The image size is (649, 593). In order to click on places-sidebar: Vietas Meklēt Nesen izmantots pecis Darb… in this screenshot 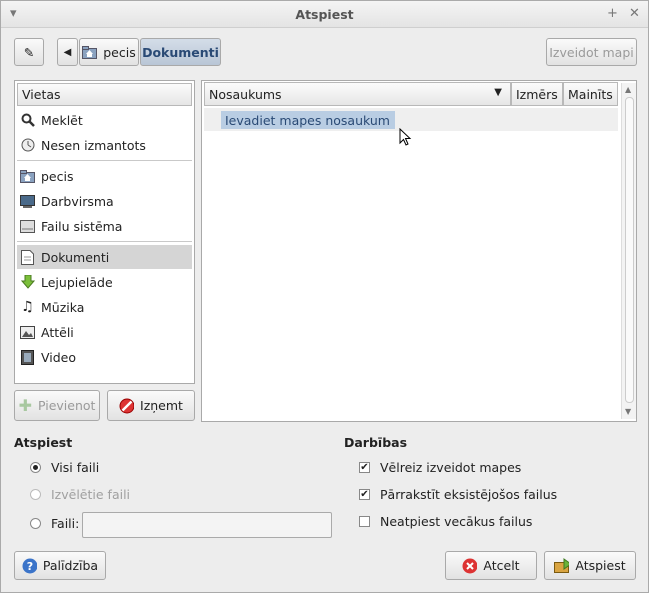, I will do `click(104, 232)`.